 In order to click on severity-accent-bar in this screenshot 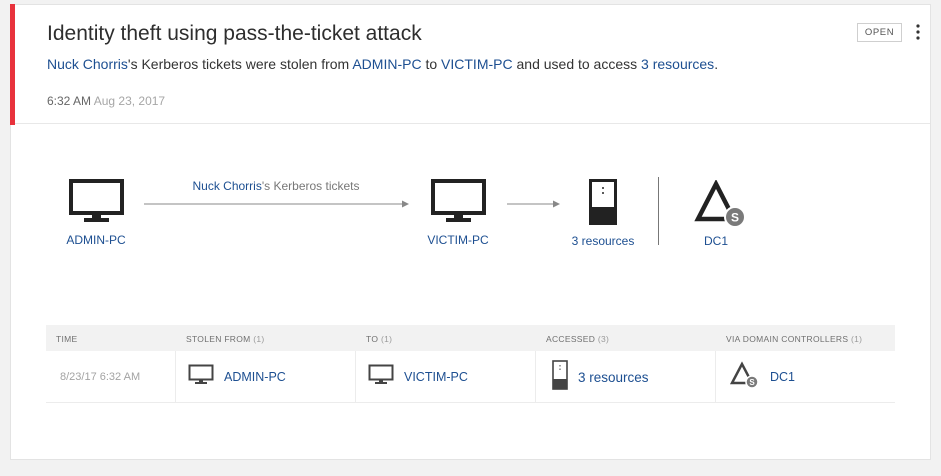, I will do `click(12, 64)`.